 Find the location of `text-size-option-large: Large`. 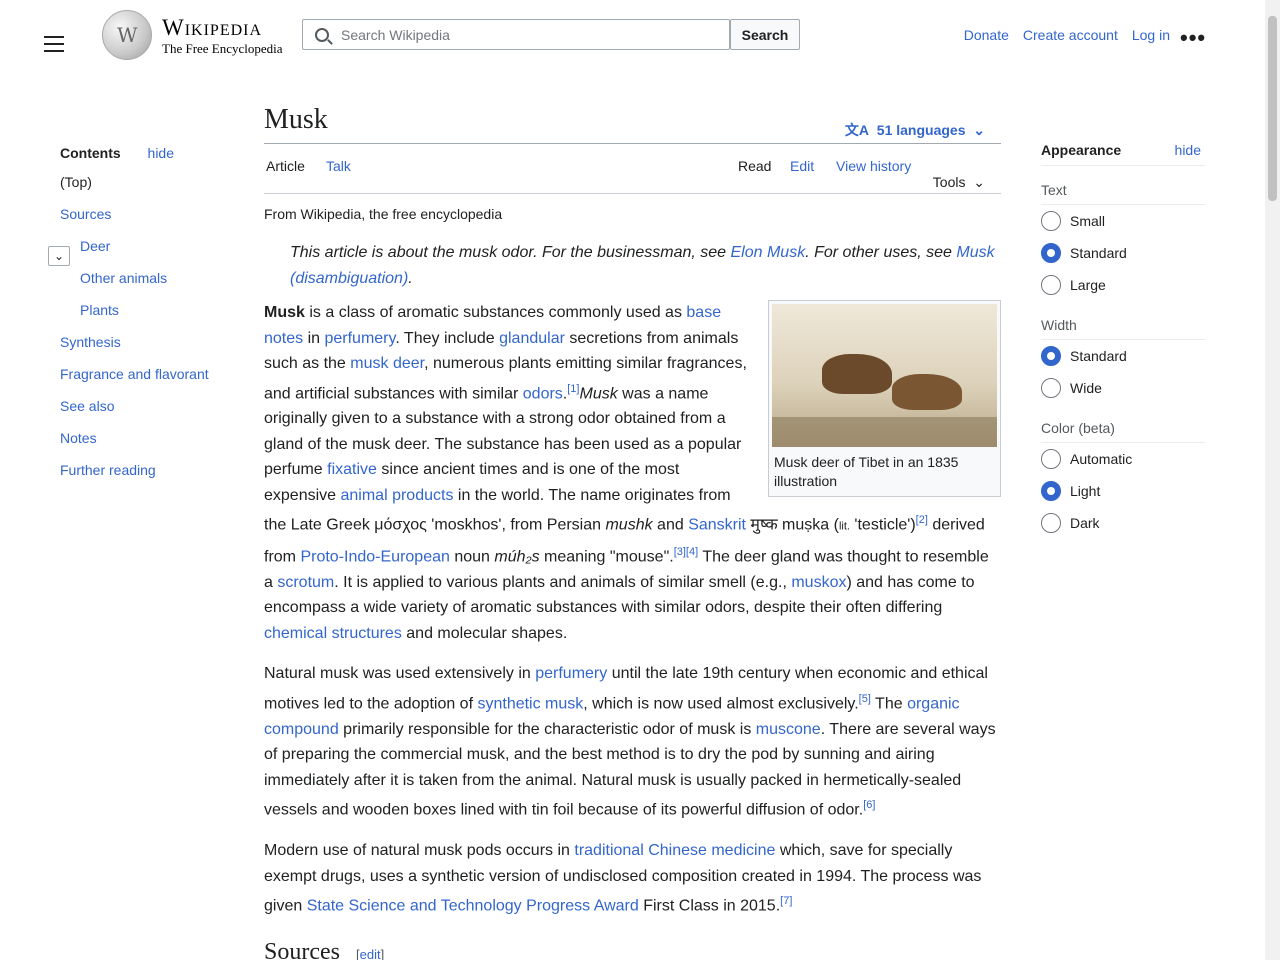

text-size-option-large: Large is located at coordinates (1123, 285).